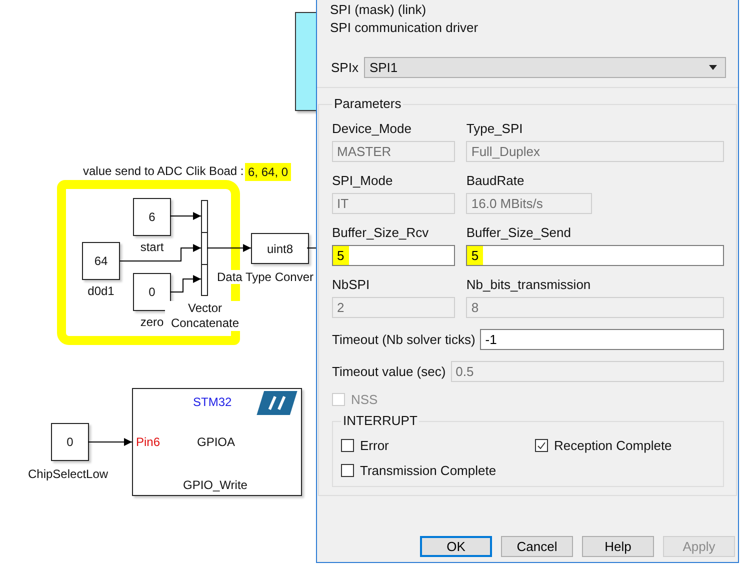 Image resolution: width=746 pixels, height=565 pixels. Describe the element at coordinates (378, 9) in the screenshot. I see `dialog-title: SPI (mask) (link)` at that location.